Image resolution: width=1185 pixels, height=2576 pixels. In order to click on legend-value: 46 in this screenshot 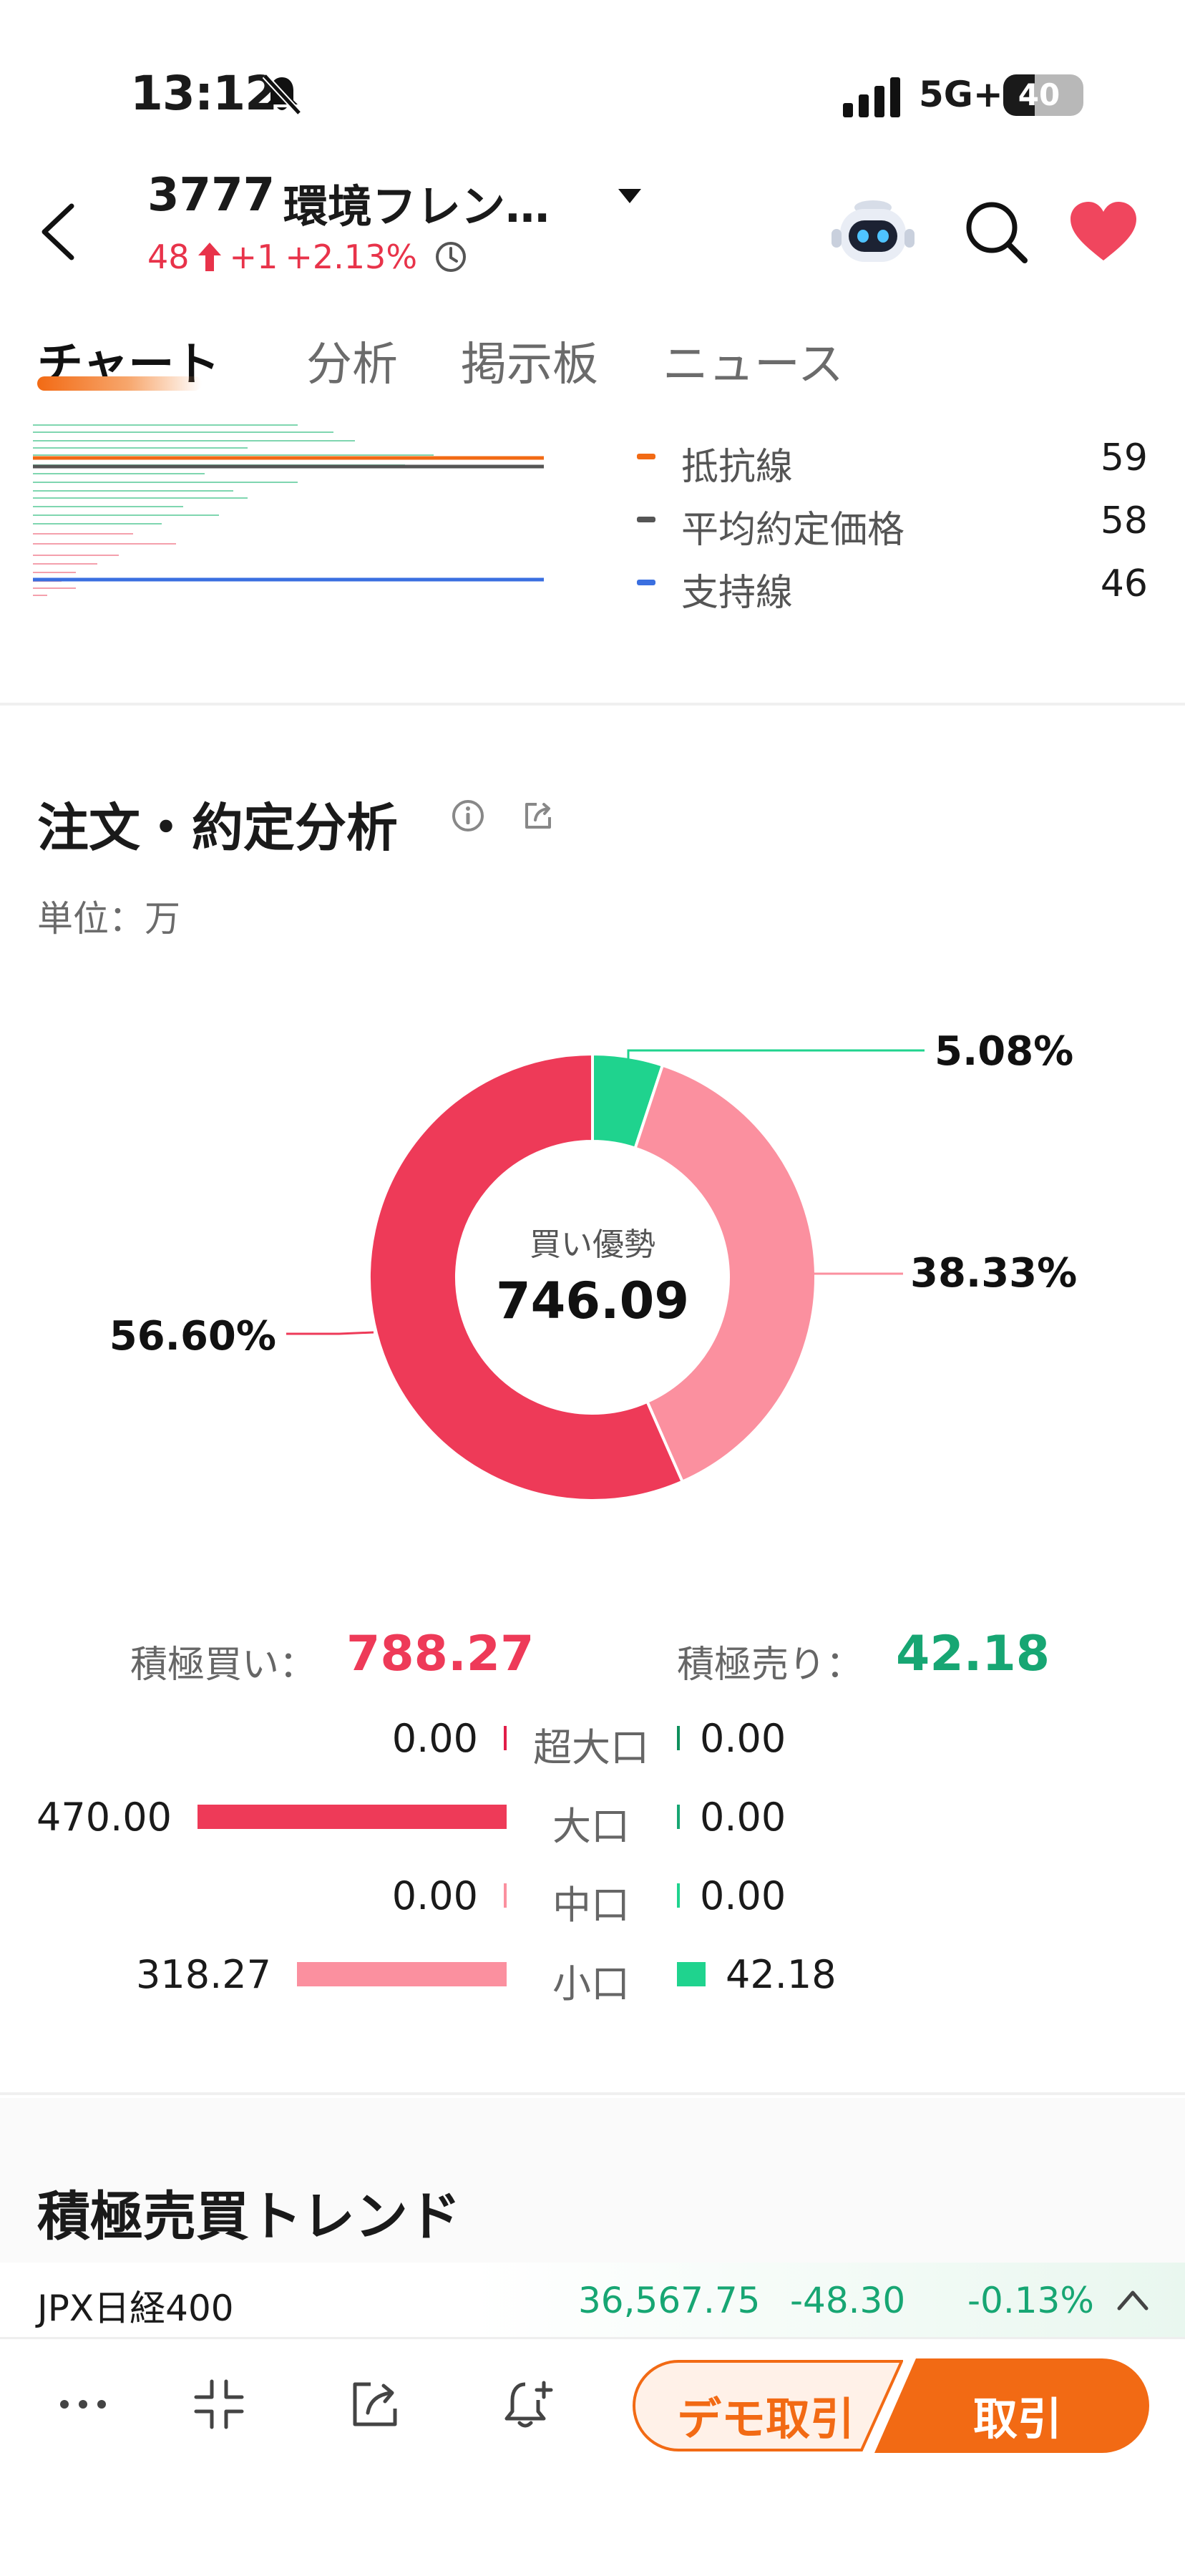, I will do `click(1124, 583)`.